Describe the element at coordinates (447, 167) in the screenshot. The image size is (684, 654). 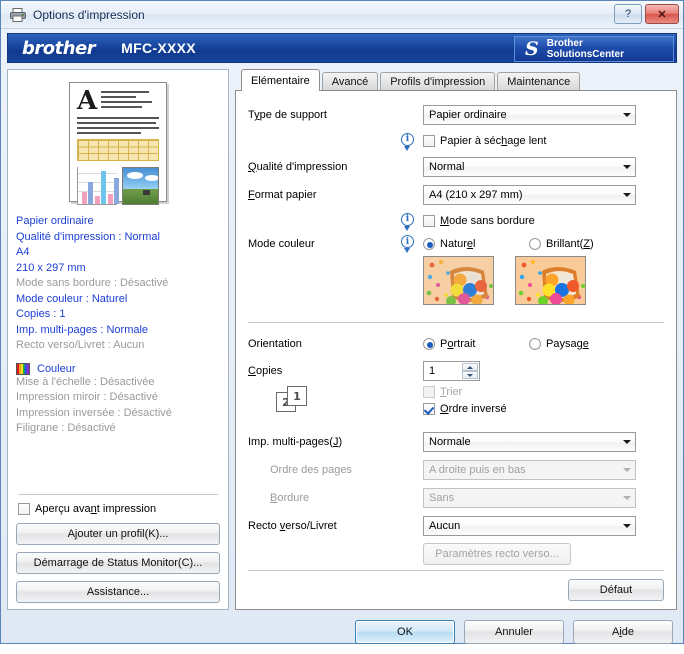
I see `print-quality-value: Normal` at that location.